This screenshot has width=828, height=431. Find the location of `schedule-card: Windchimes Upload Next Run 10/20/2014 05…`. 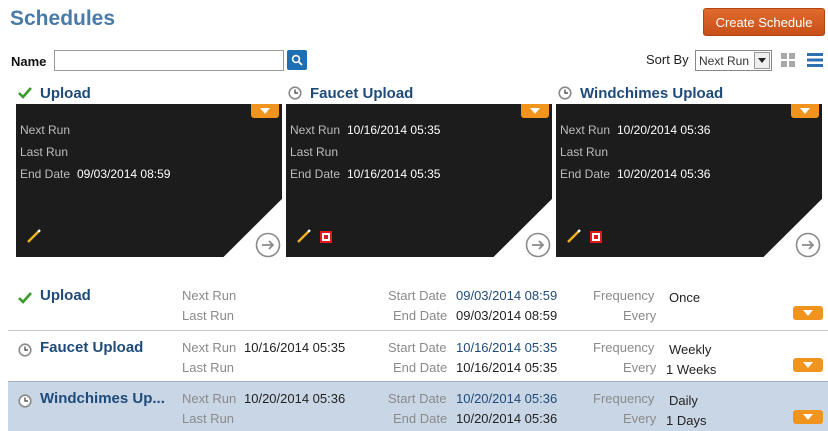

schedule-card: Windchimes Upload Next Run 10/20/2014 05… is located at coordinates (689, 170).